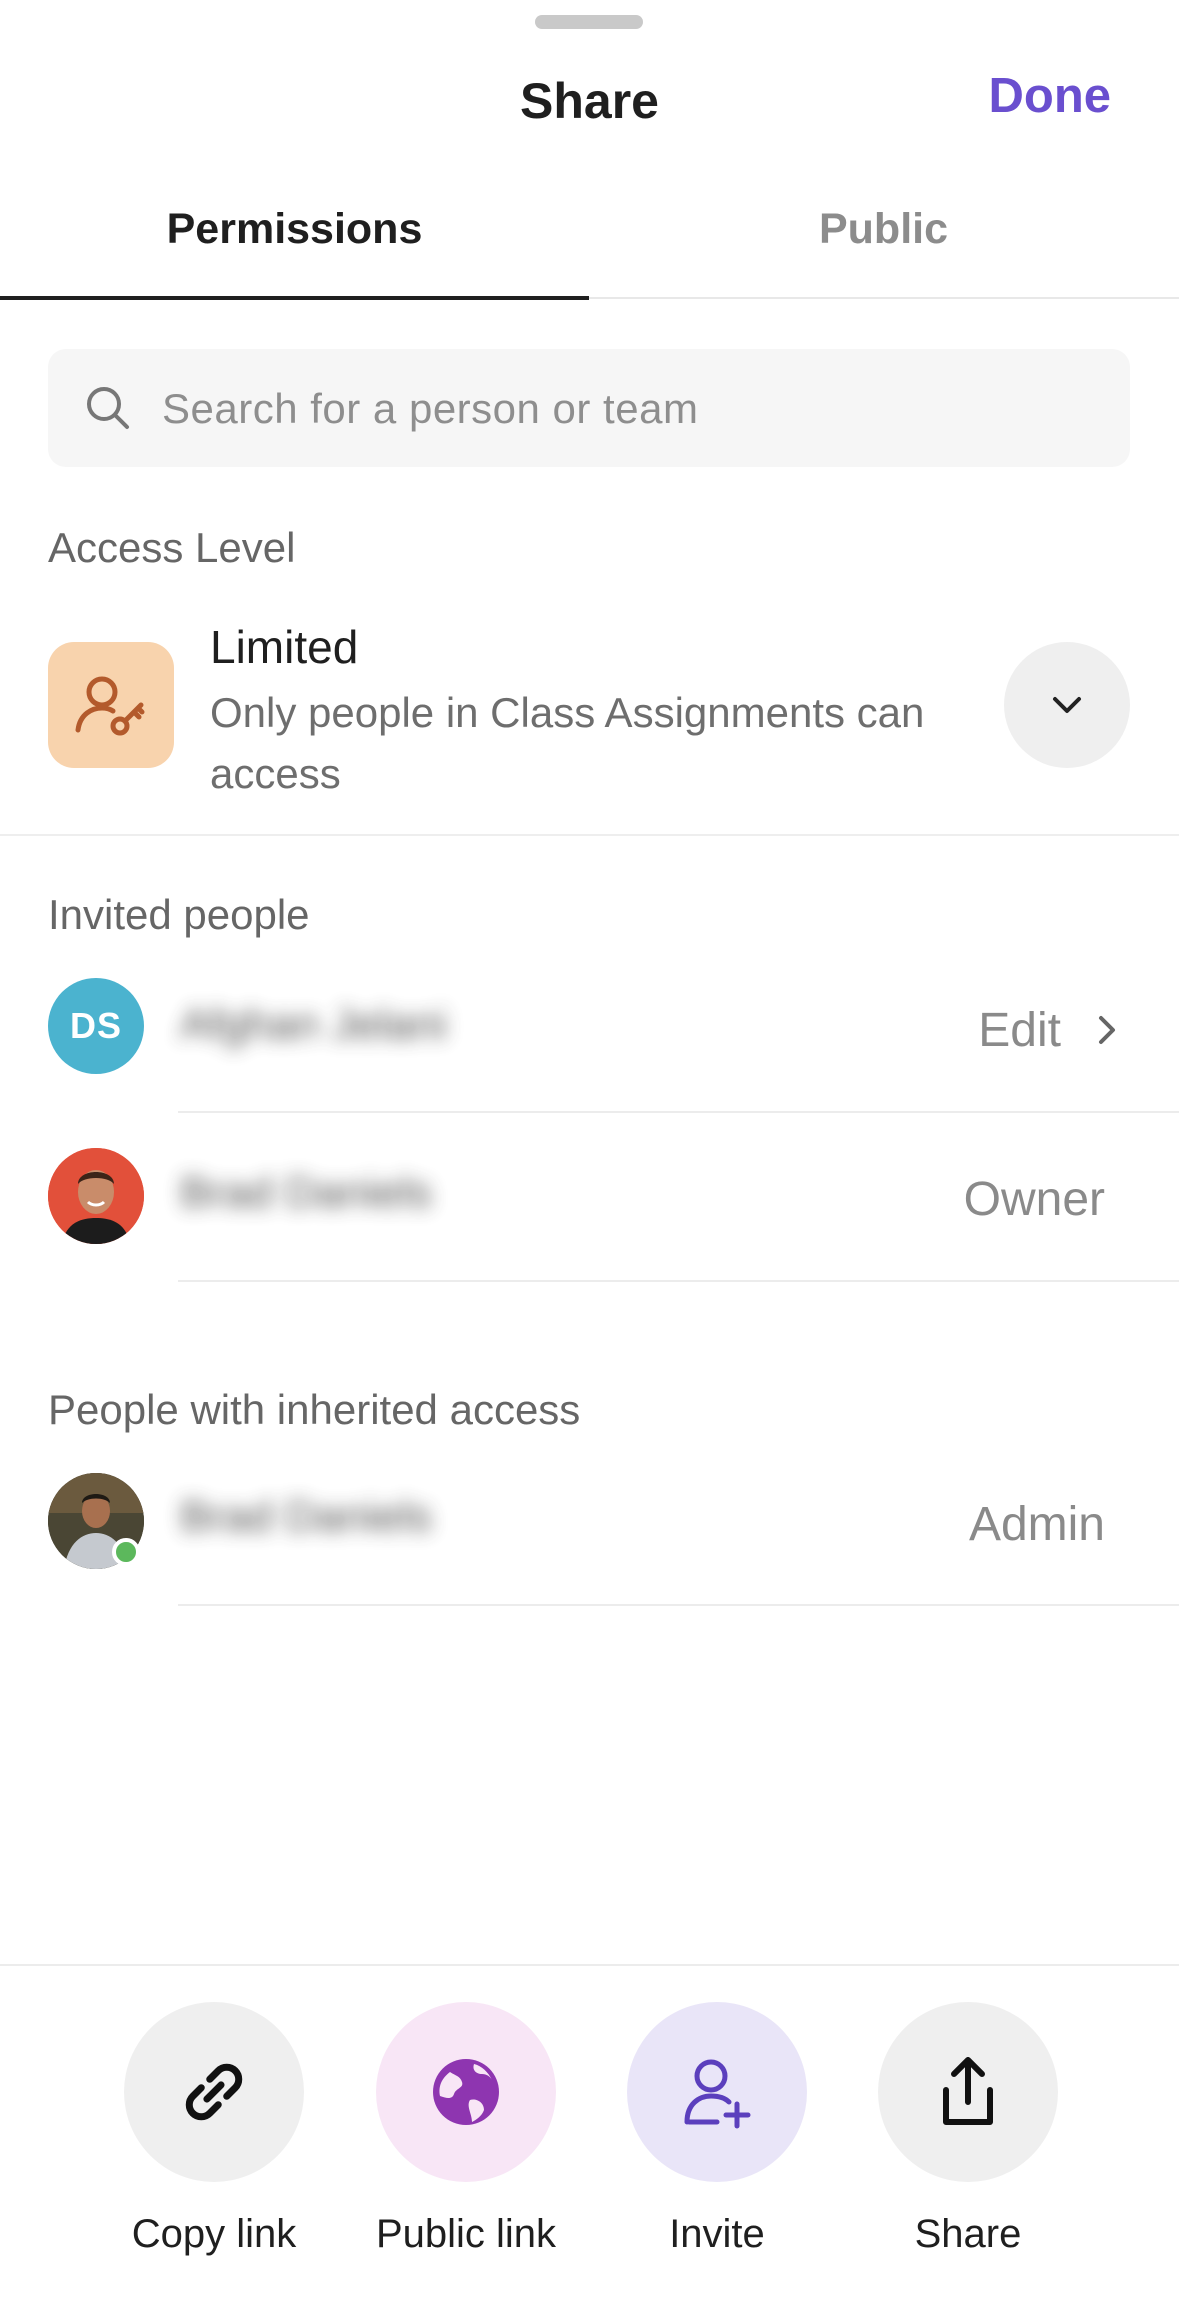 The height and width of the screenshot is (2309, 1179). I want to click on permission-role: Owner, so click(1034, 1199).